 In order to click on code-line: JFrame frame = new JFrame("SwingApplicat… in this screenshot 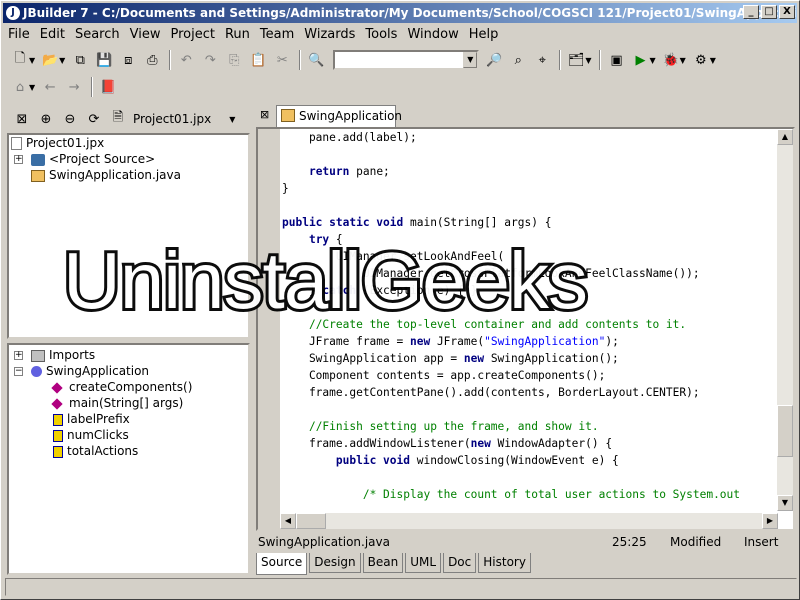, I will do `click(528, 341)`.